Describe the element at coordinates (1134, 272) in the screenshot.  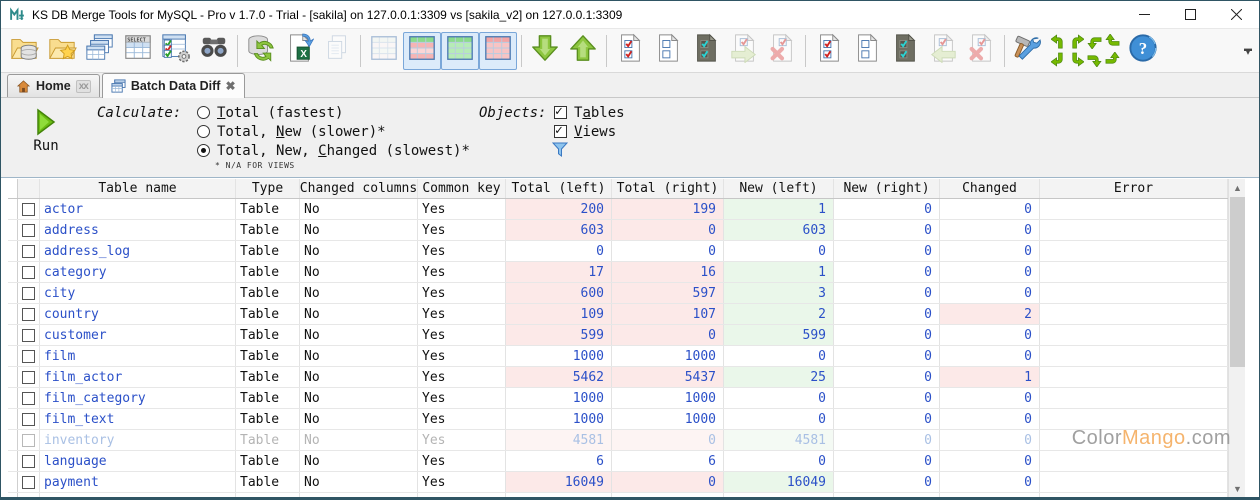
I see `cell-error` at that location.